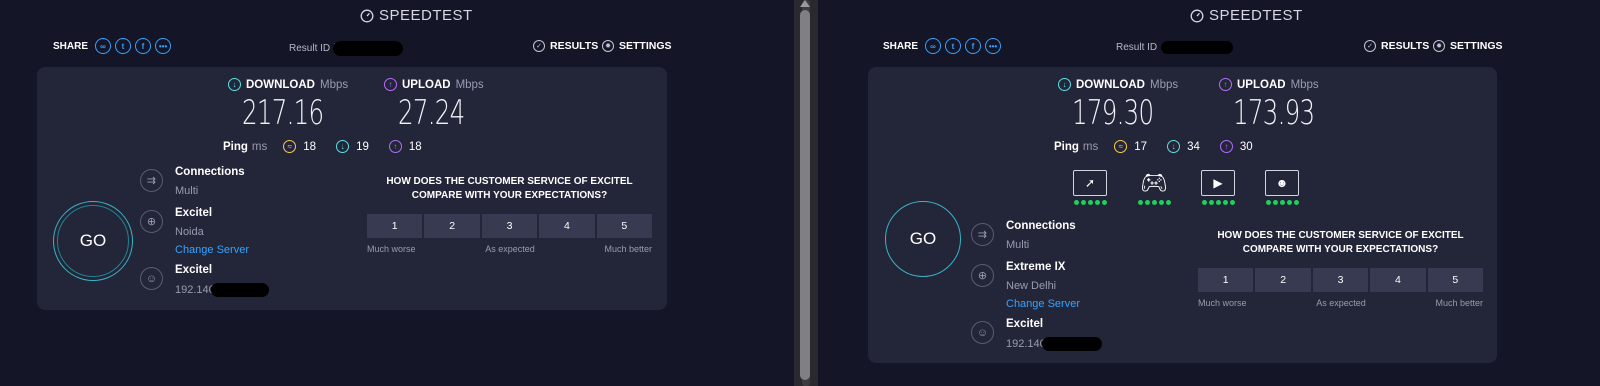 The image size is (1600, 386). What do you see at coordinates (1031, 286) in the screenshot?
I see `server-location: New Delhi` at bounding box center [1031, 286].